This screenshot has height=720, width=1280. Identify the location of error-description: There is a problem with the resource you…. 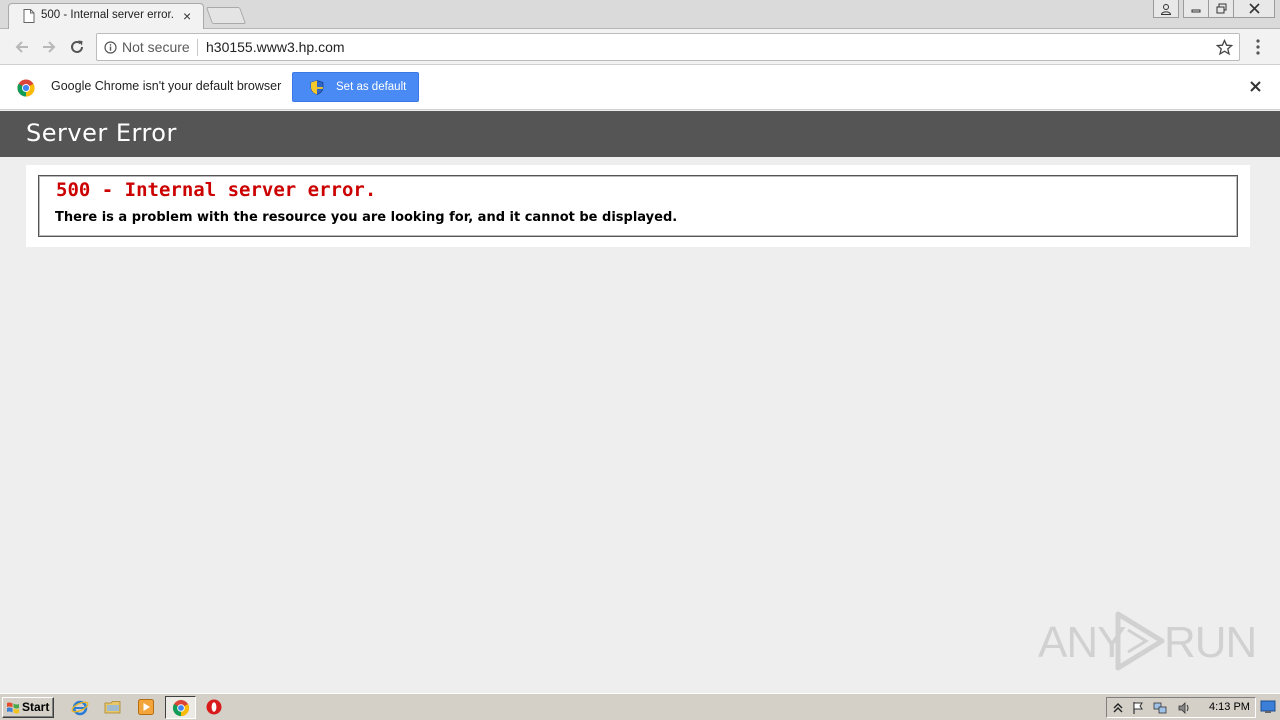
(366, 217).